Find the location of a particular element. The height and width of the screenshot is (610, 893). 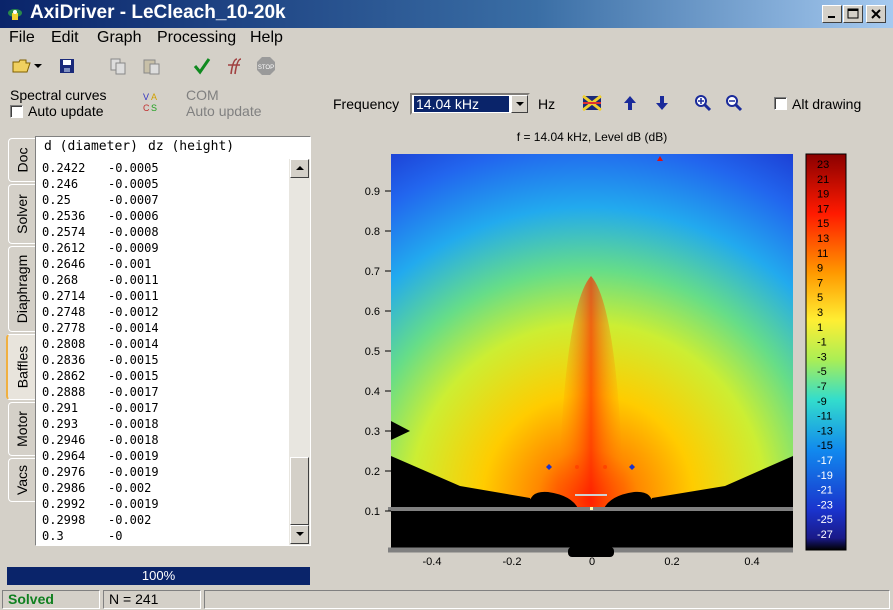

copy-icon is located at coordinates (118, 66).